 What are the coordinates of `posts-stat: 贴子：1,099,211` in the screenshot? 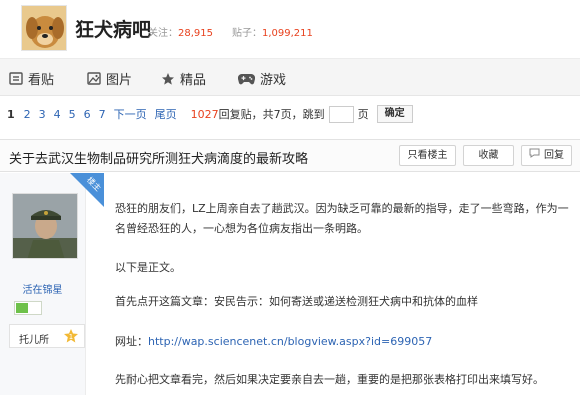 It's located at (272, 31).